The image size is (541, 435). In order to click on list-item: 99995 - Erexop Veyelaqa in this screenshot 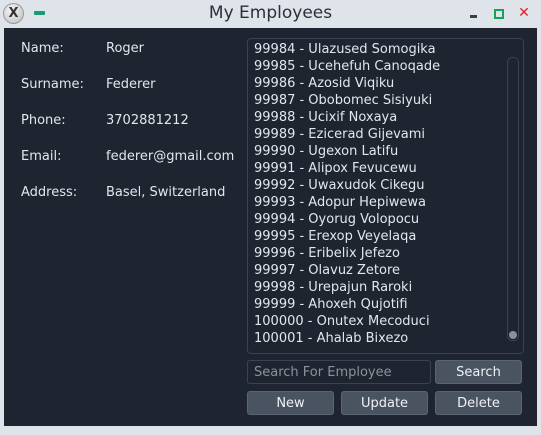, I will do `click(347, 236)`.